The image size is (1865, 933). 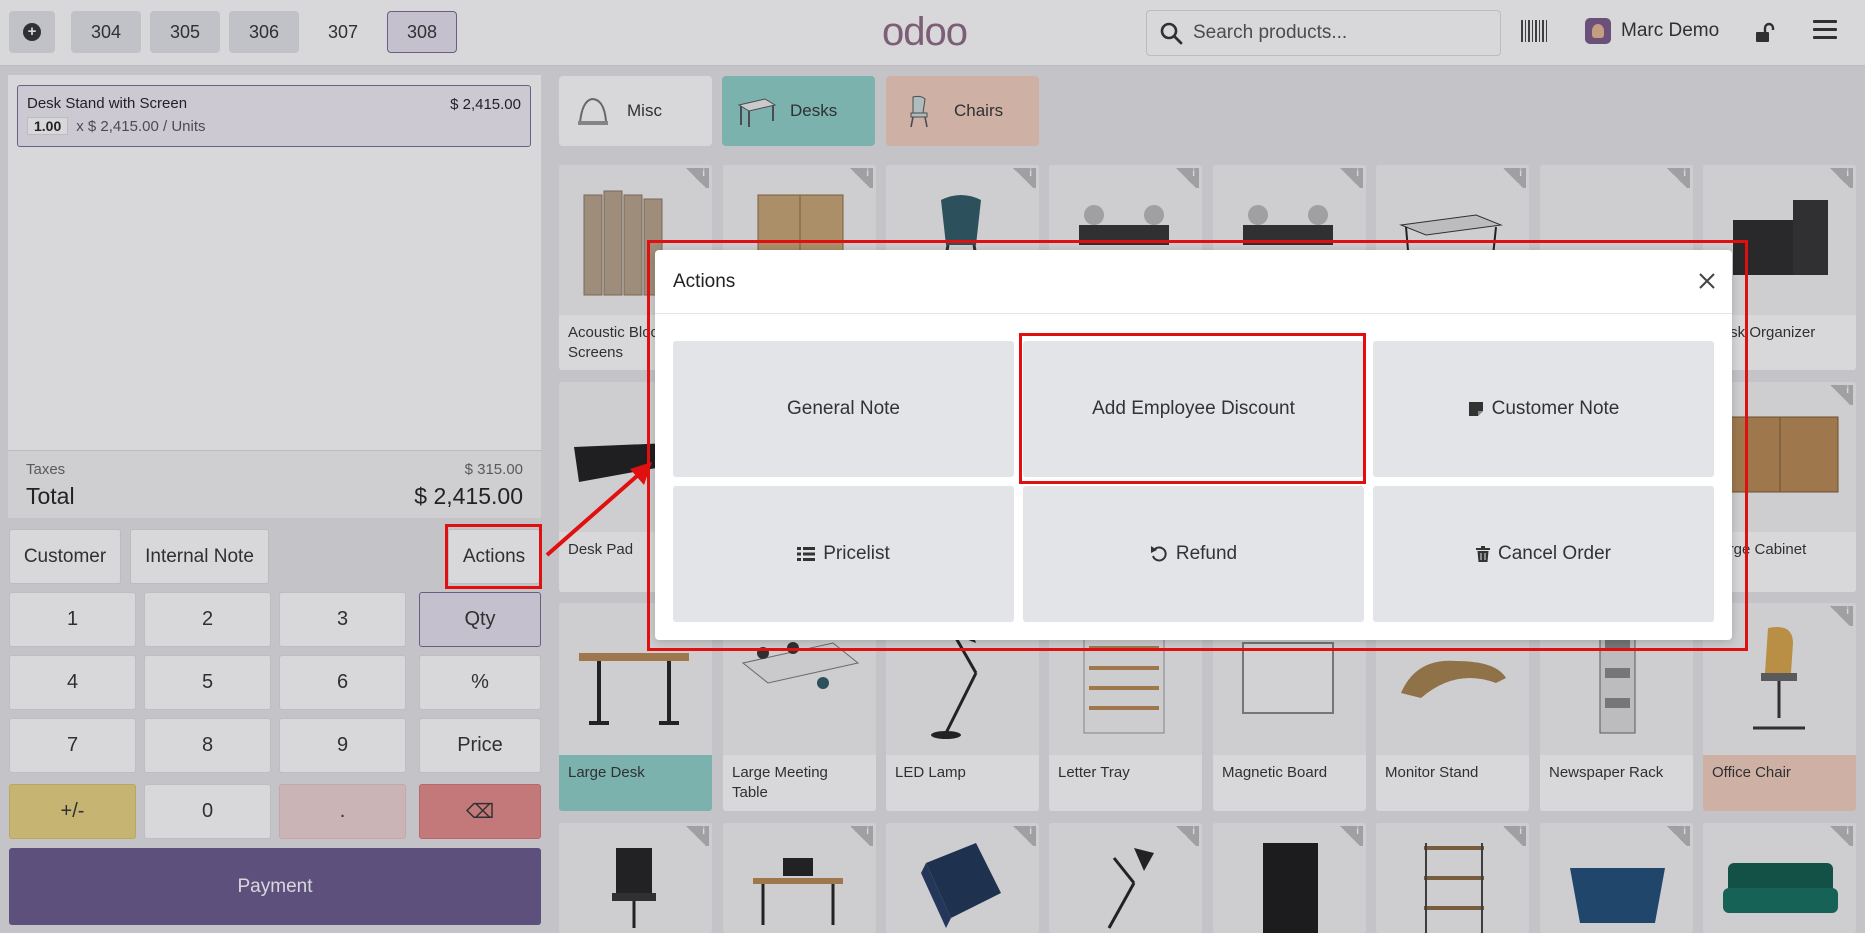 What do you see at coordinates (598, 509) in the screenshot?
I see `annotation-arrow-icon` at bounding box center [598, 509].